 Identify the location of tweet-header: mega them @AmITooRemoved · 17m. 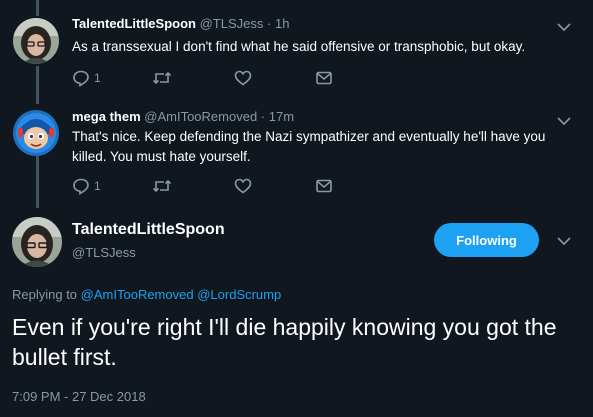
(183, 116).